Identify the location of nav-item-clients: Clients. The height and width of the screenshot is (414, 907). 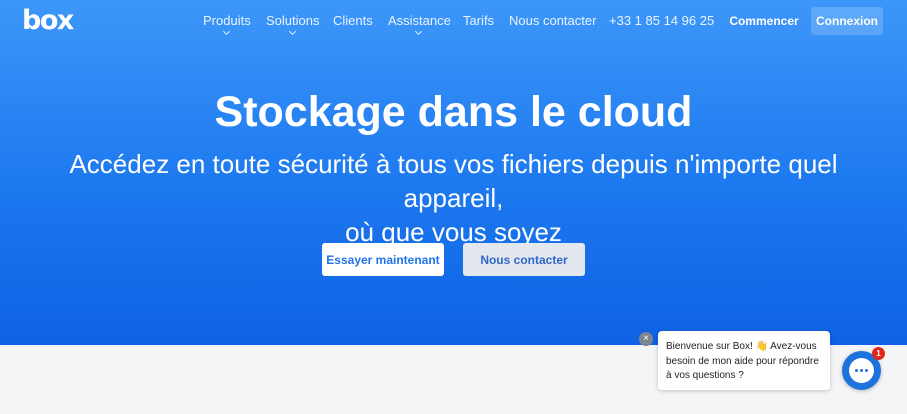
(353, 20).